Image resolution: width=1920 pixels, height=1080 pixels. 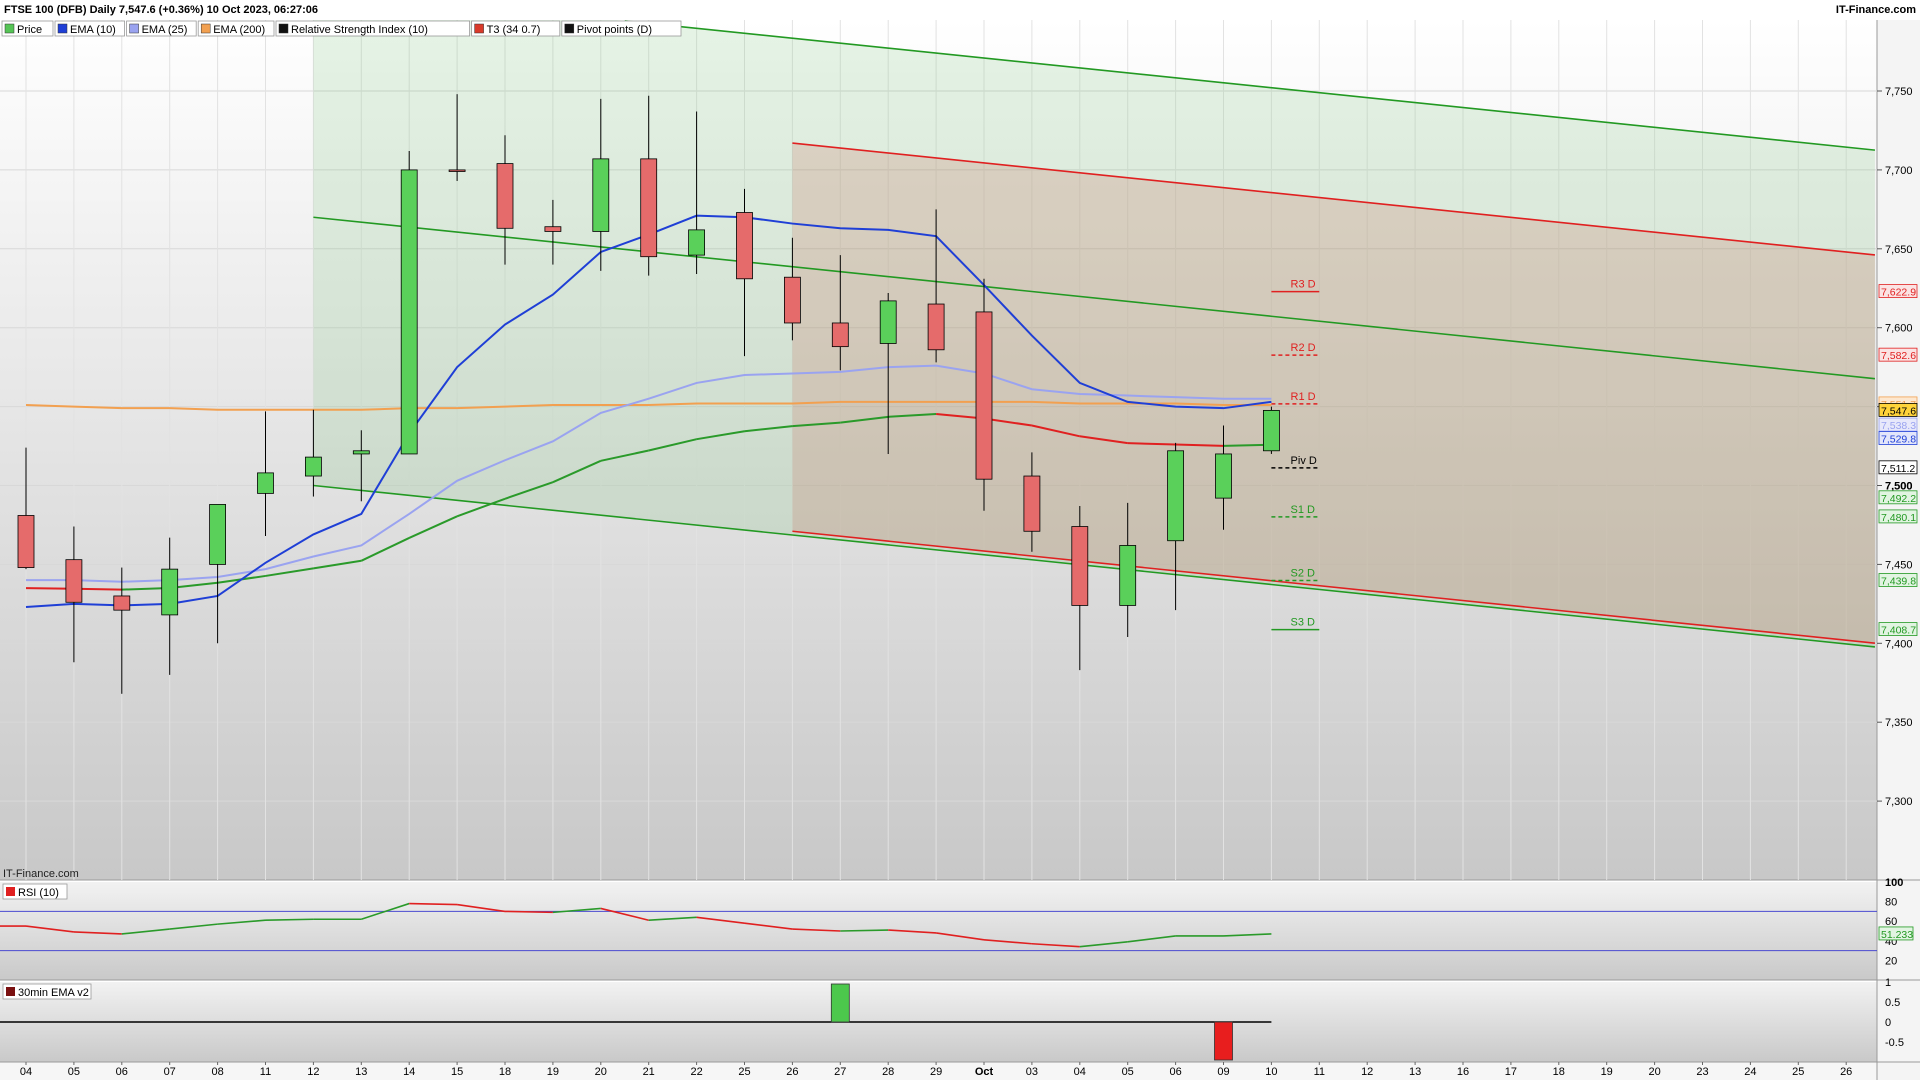 What do you see at coordinates (74, 1072) in the screenshot?
I see `date-tick-label: 05` at bounding box center [74, 1072].